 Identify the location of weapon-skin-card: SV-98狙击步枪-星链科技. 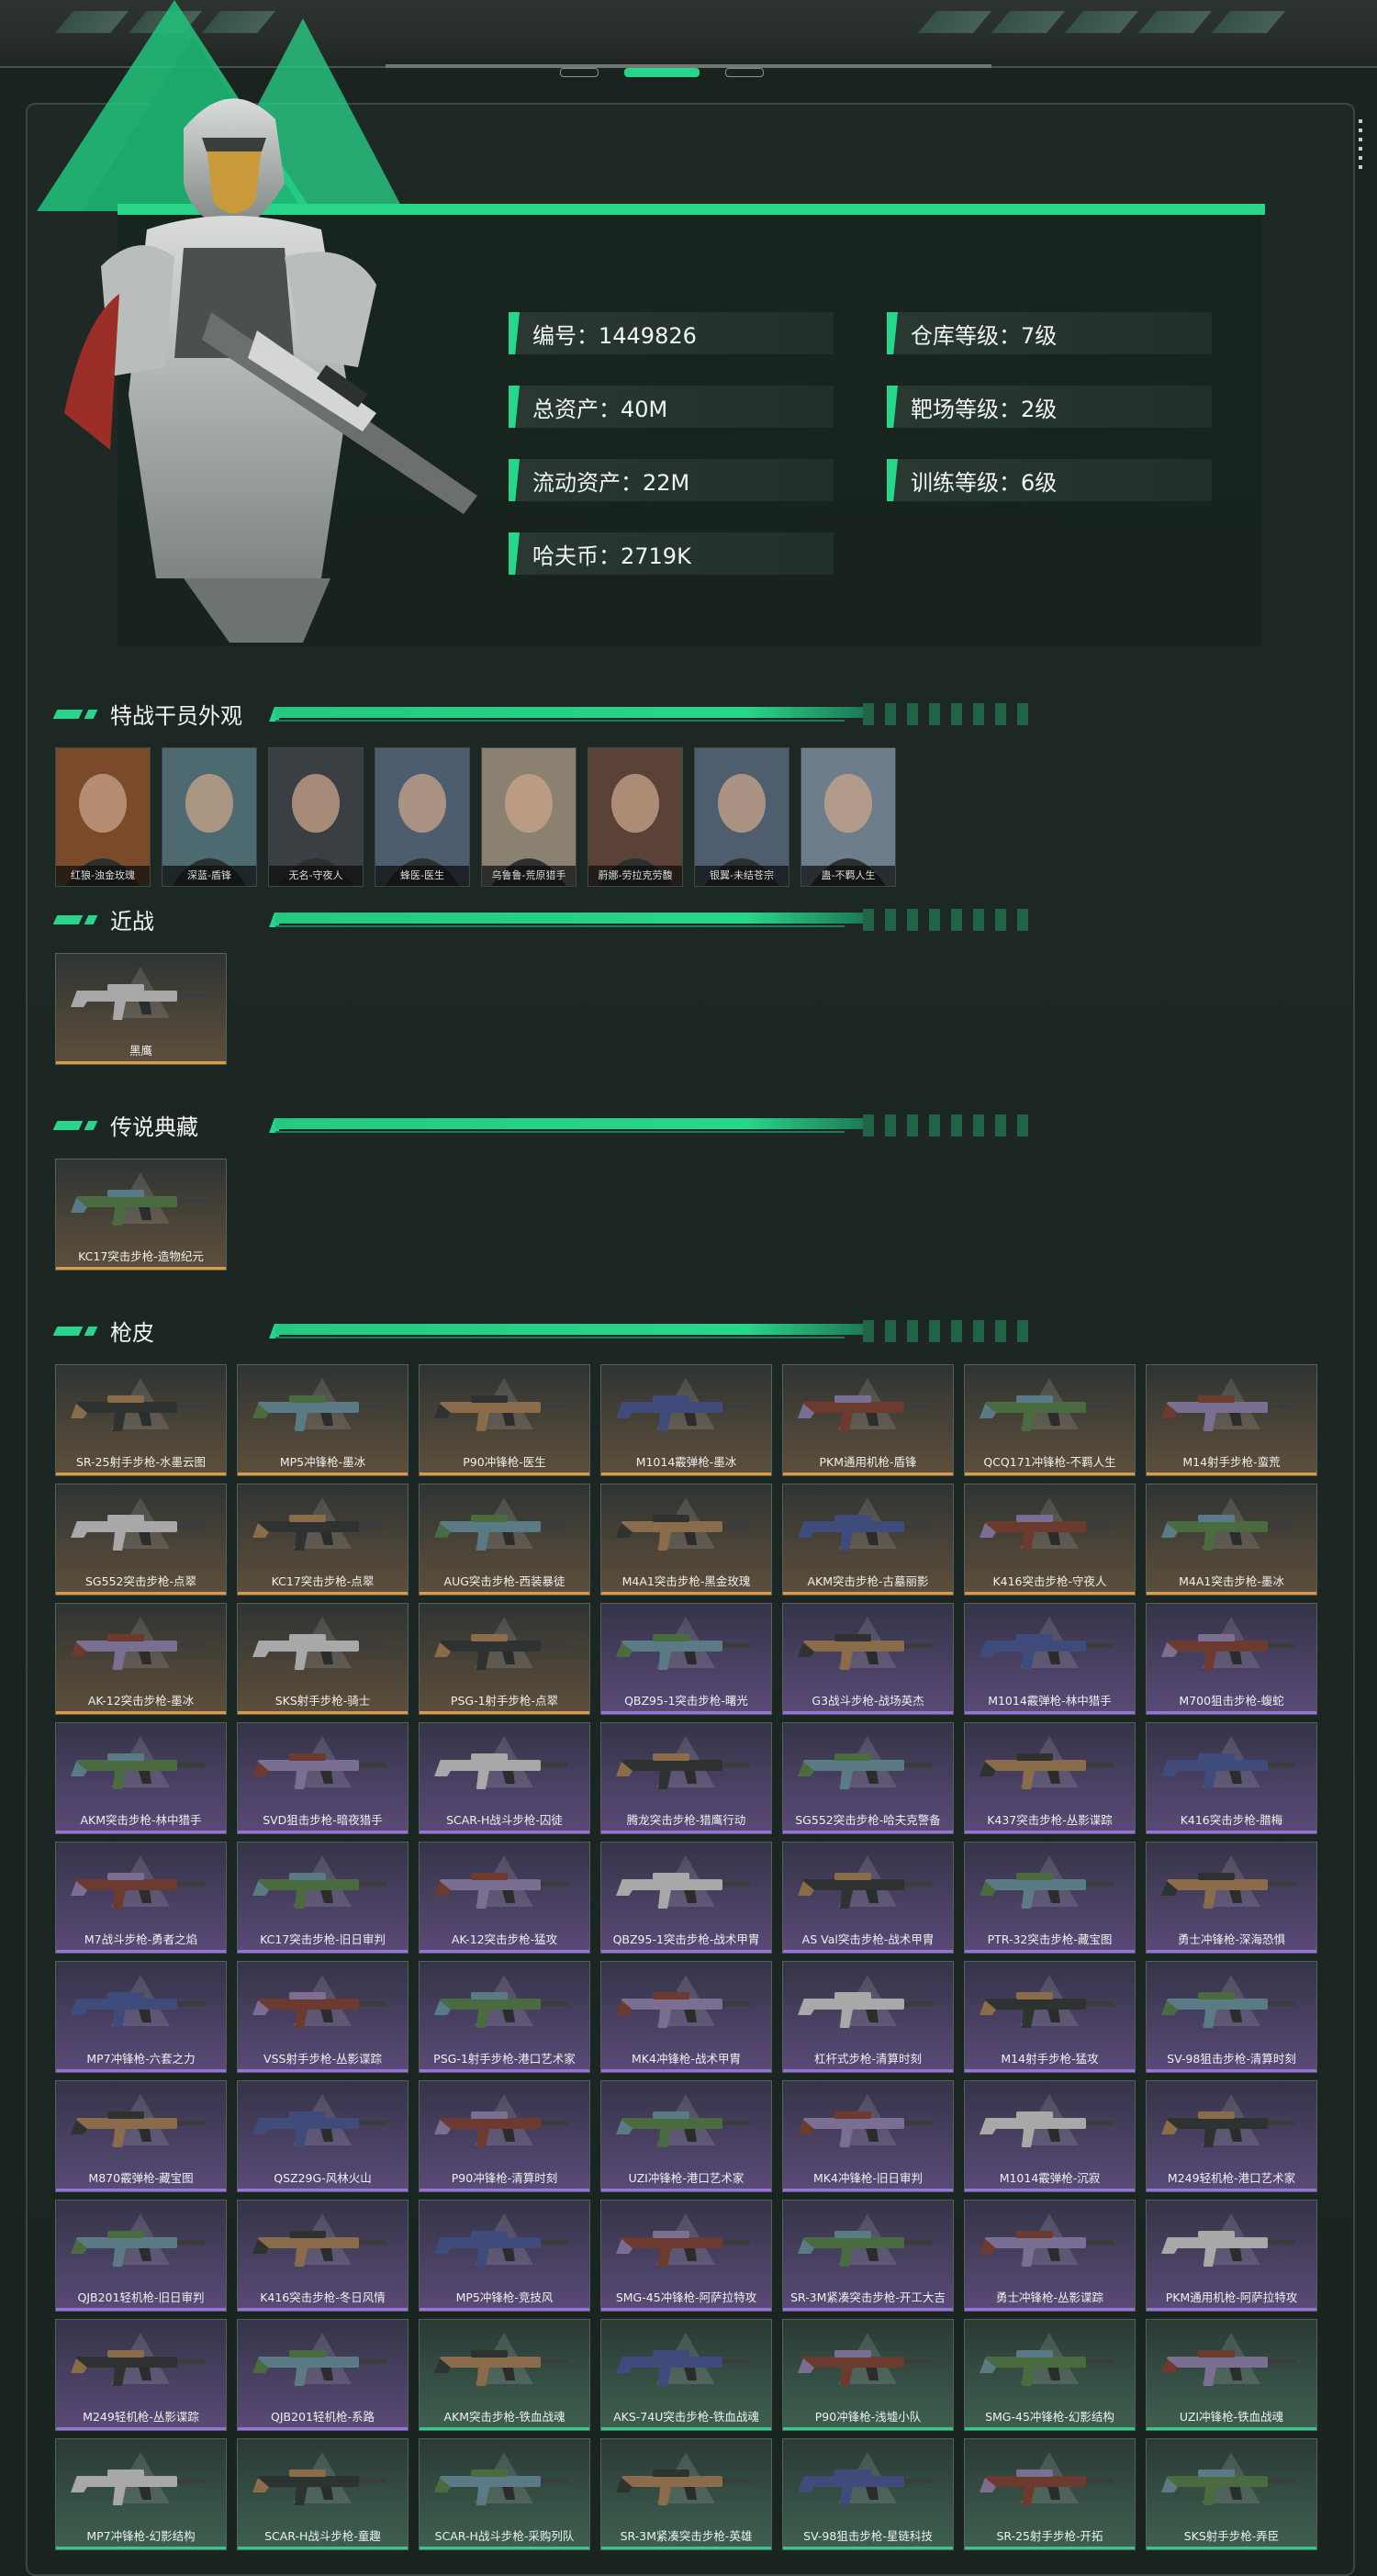
(868, 2494).